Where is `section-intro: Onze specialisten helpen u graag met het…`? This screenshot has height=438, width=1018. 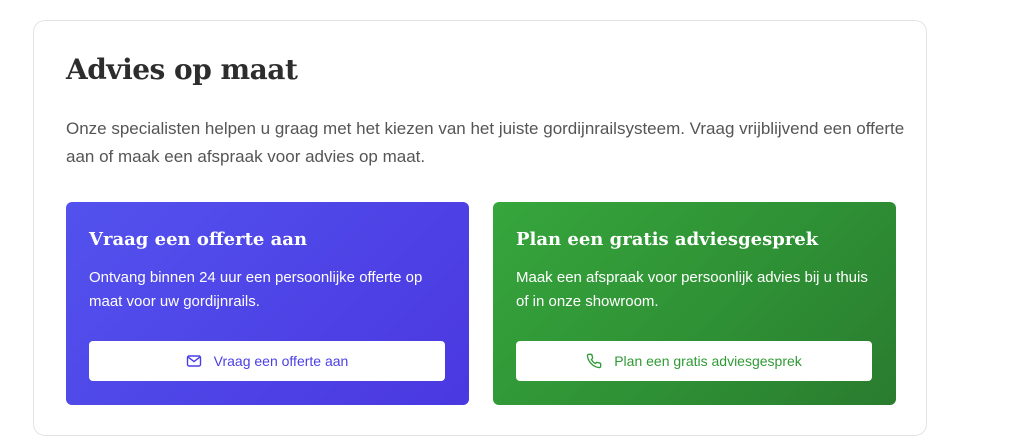 section-intro: Onze specialisten helpen u graag met het… is located at coordinates (485, 142).